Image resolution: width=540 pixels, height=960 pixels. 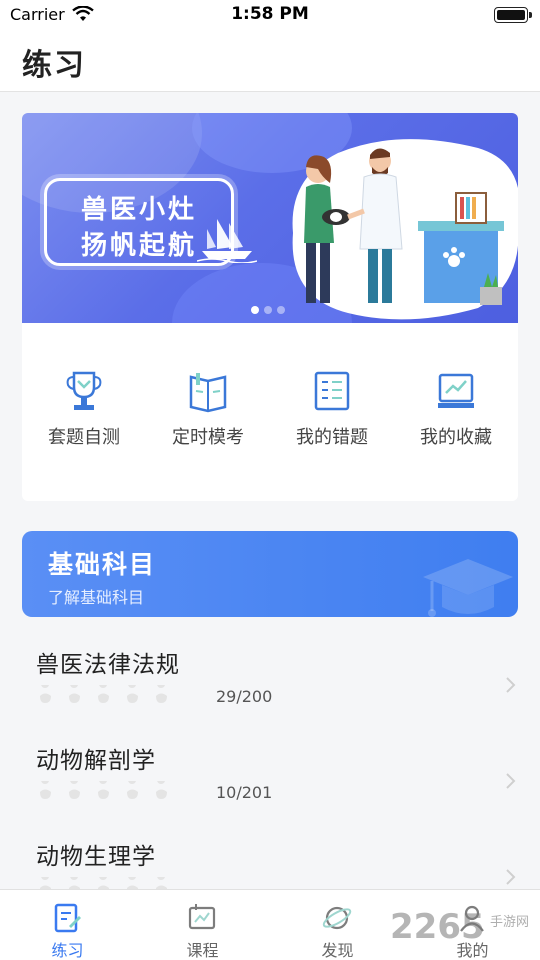 I want to click on tab-practice: 练习, so click(x=67, y=925).